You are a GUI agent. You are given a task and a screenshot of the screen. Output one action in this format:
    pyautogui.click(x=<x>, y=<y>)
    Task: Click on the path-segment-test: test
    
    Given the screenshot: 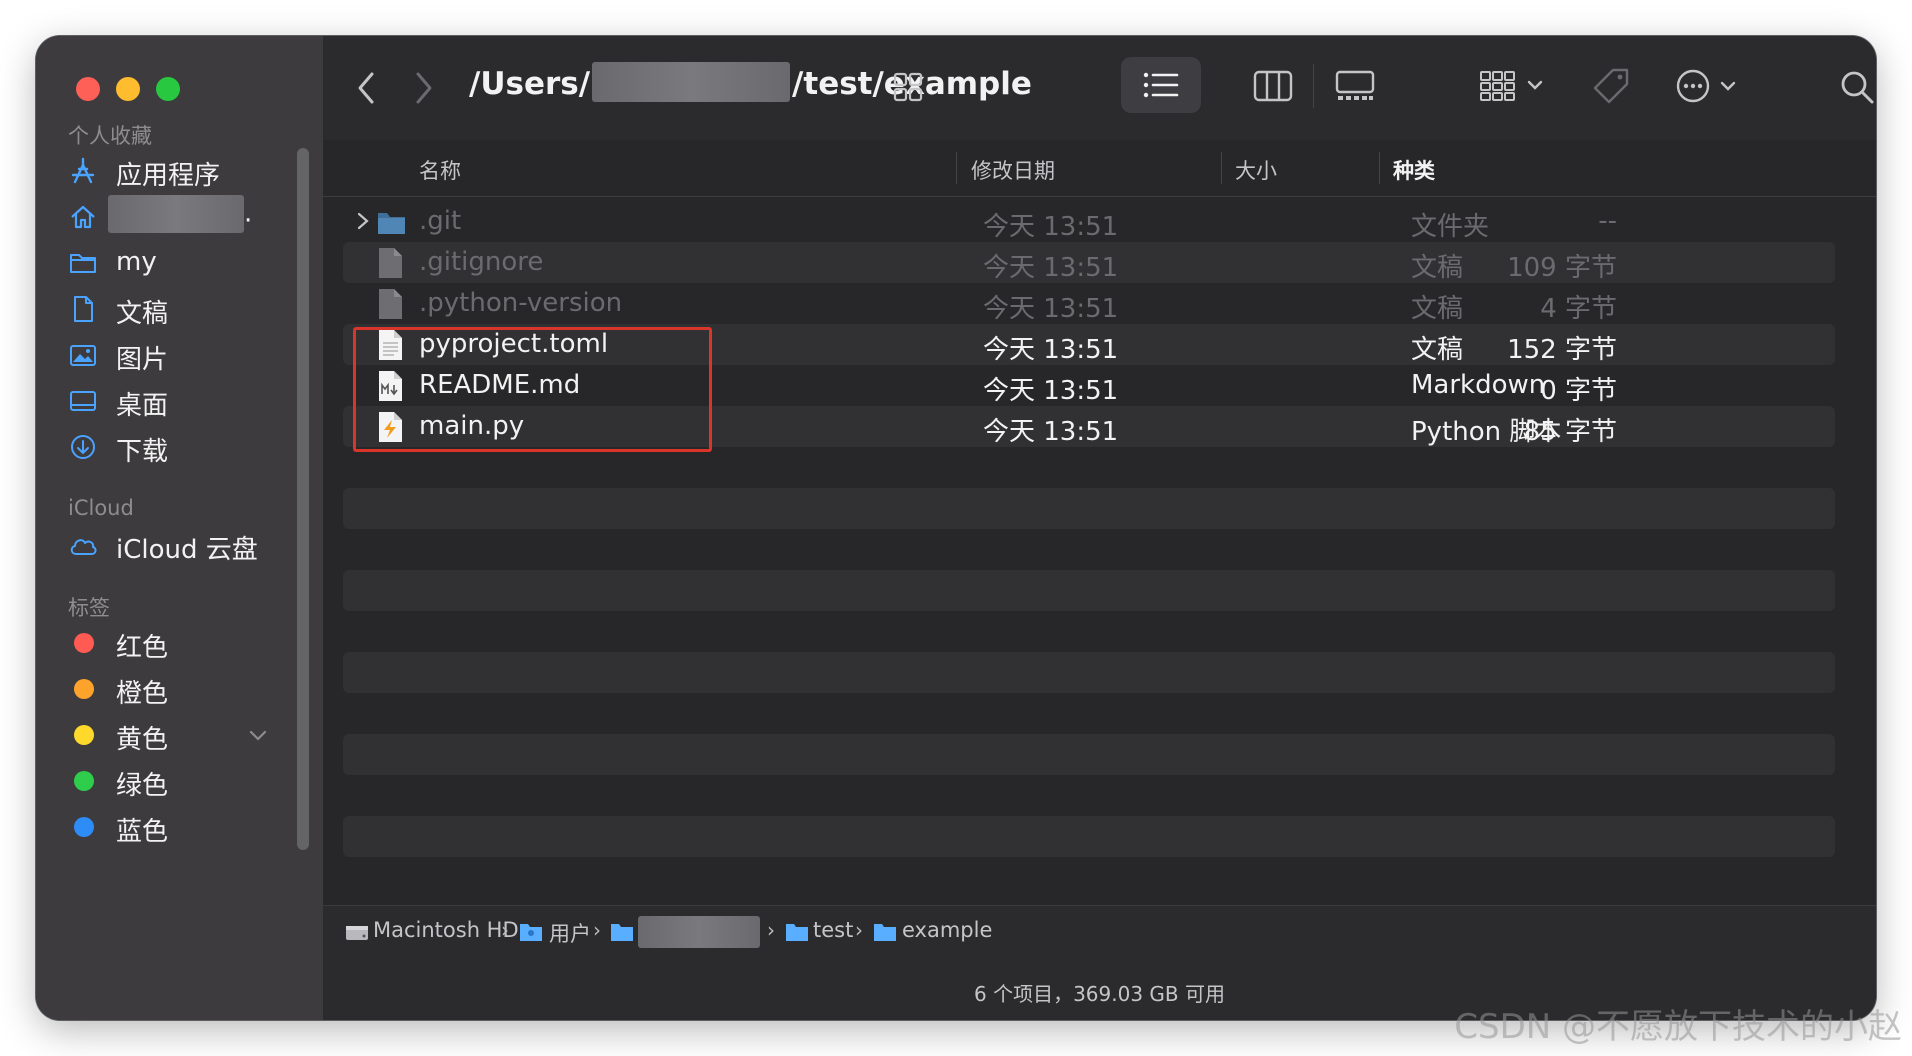 What is the action you would take?
    pyautogui.click(x=833, y=930)
    